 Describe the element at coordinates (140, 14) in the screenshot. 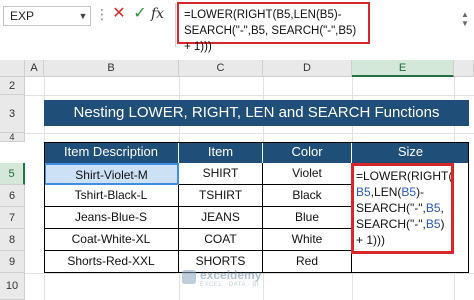

I see `enter-icon: ✓` at that location.